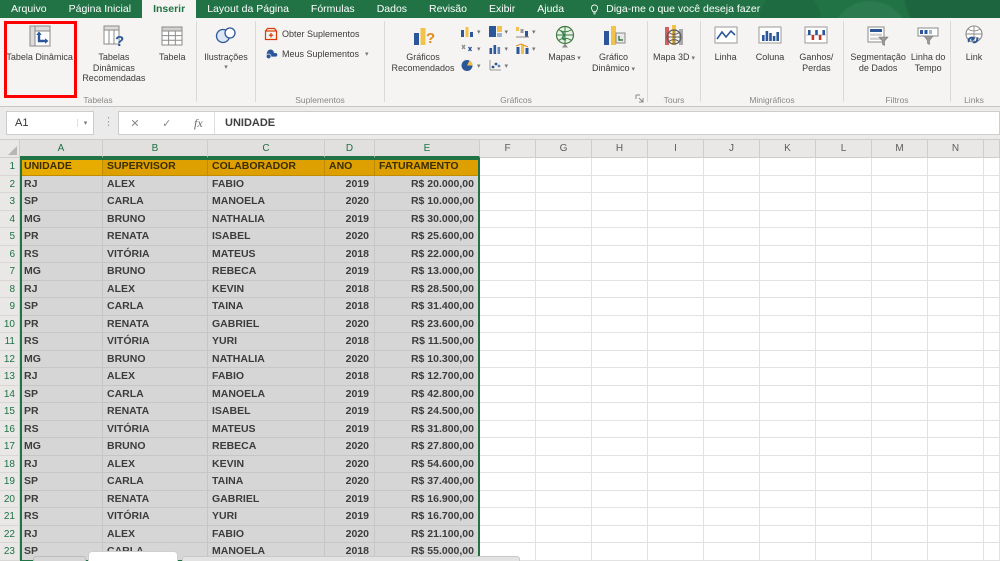  I want to click on ribbon-tab-ajuda: Ajuda, so click(550, 9).